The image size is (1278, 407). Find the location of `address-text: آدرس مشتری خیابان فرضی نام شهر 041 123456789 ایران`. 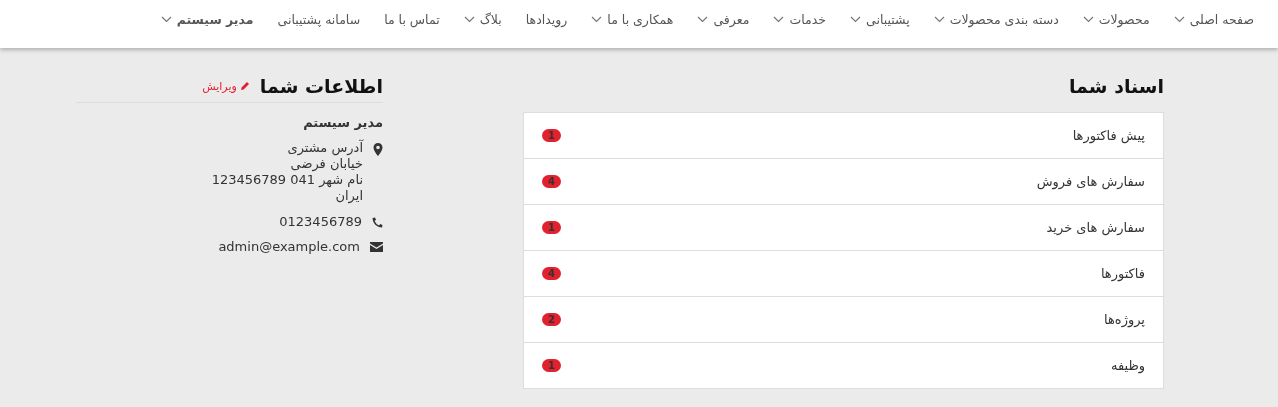

address-text: آدرس مشتری خیابان فرضی نام شهر 041 123456789 ایران is located at coordinates (287, 172).